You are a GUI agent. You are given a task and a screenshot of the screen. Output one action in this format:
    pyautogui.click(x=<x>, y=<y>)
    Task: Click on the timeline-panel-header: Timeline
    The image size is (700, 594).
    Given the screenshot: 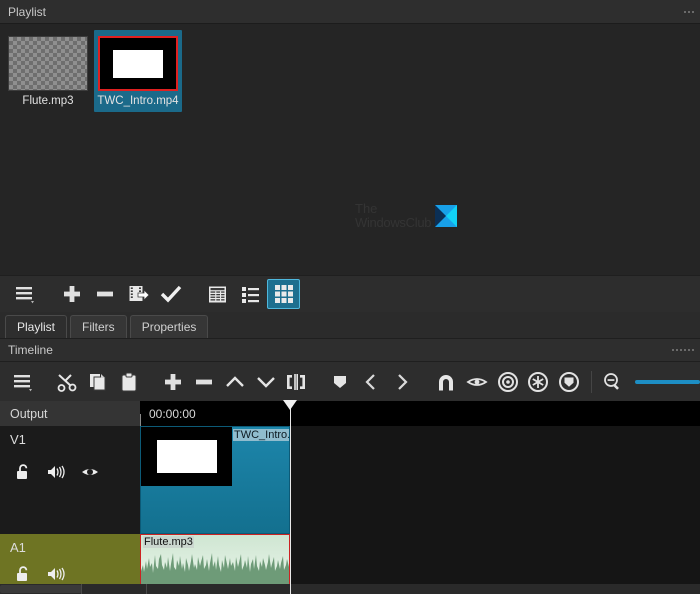 What is the action you would take?
    pyautogui.click(x=350, y=349)
    